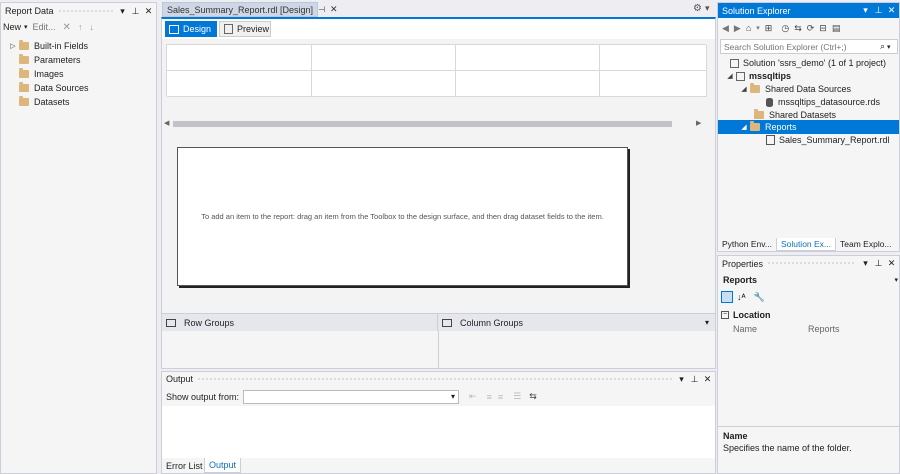 The height and width of the screenshot is (474, 900). Describe the element at coordinates (473, 396) in the screenshot. I see `find-message-icon: ⇤` at that location.